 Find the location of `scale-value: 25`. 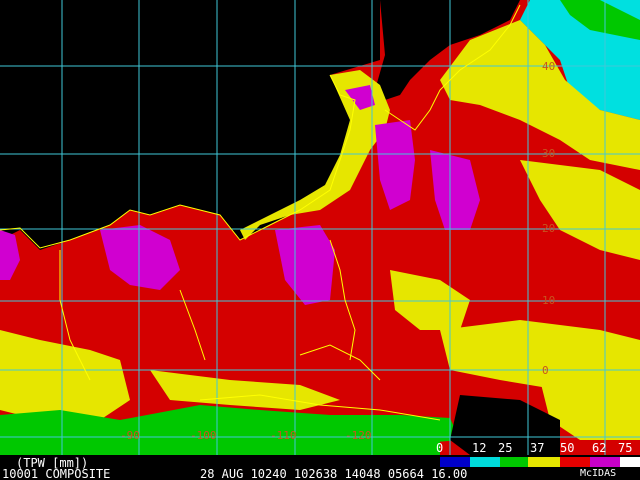

scale-value: 25 is located at coordinates (505, 448).